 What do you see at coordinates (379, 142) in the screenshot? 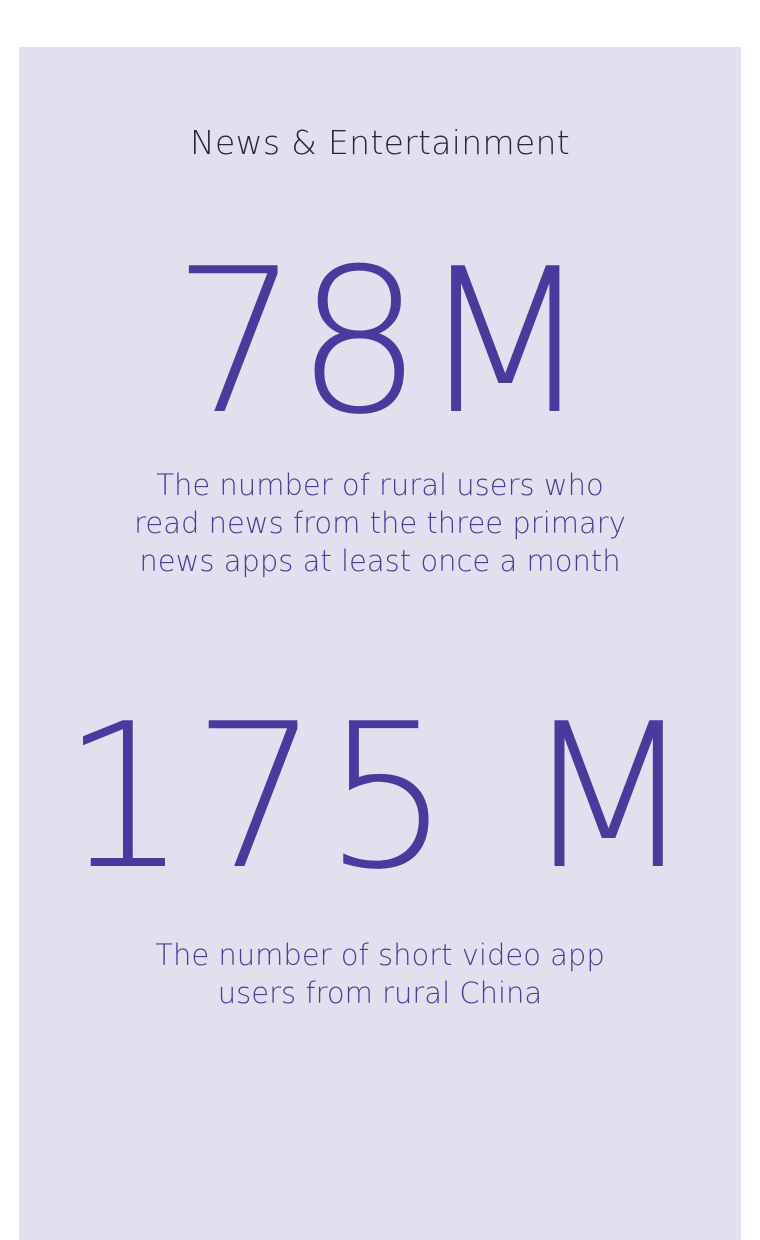
I see `card-heading: News & Entertainment` at bounding box center [379, 142].